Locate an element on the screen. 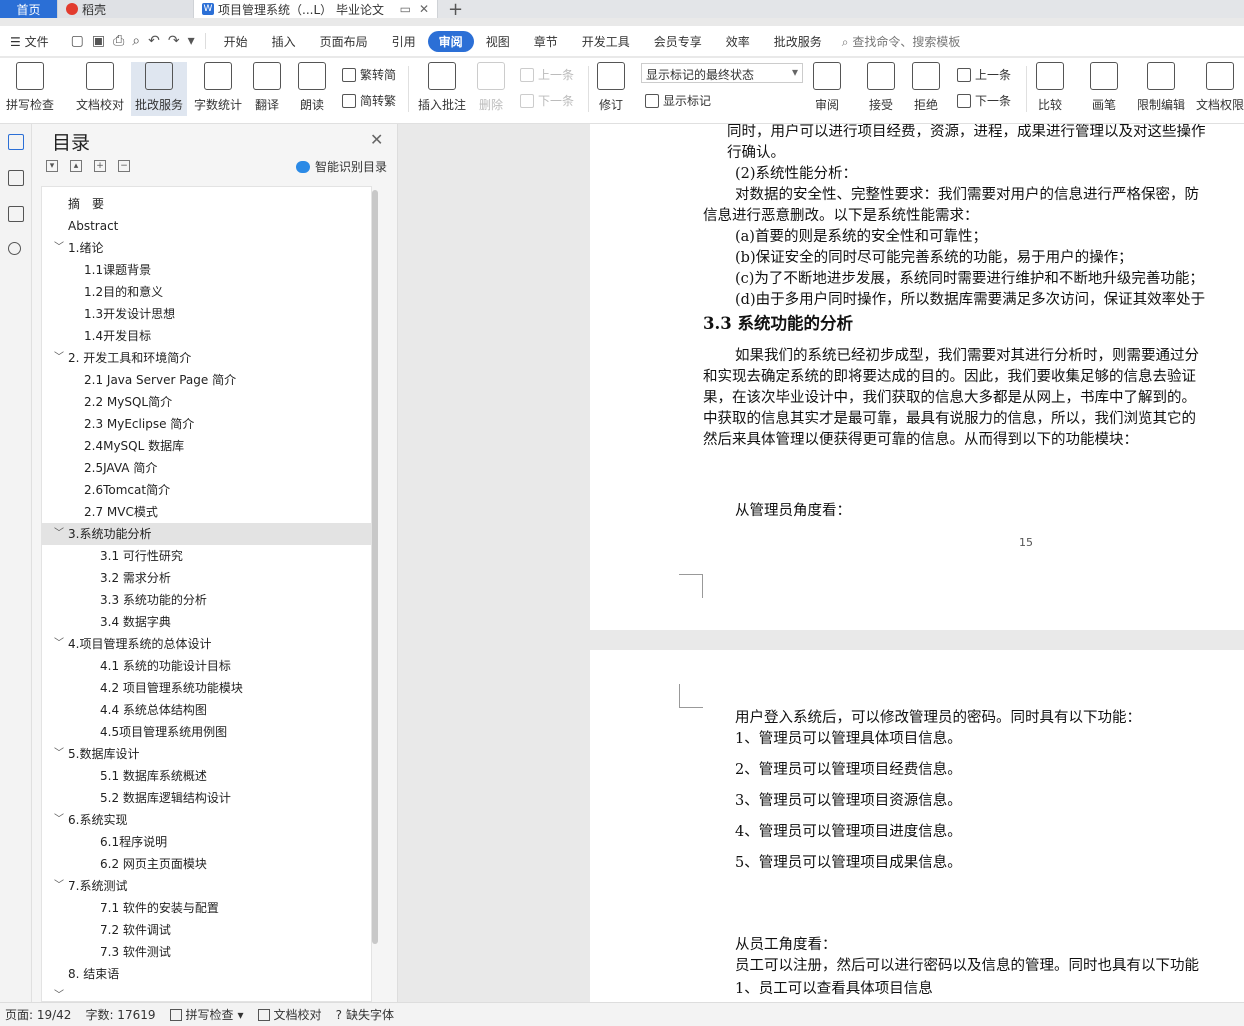 The height and width of the screenshot is (1026, 1244). insert-comment-button: 插入批注 is located at coordinates (442, 87).